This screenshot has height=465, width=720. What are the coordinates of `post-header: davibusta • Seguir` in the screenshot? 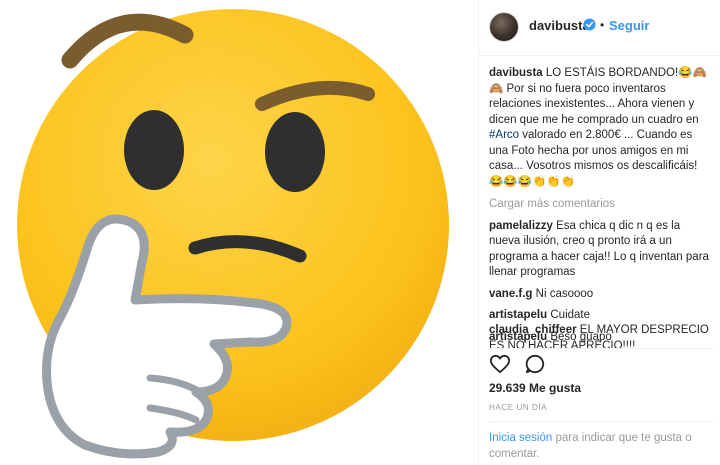 It's located at (599, 28).